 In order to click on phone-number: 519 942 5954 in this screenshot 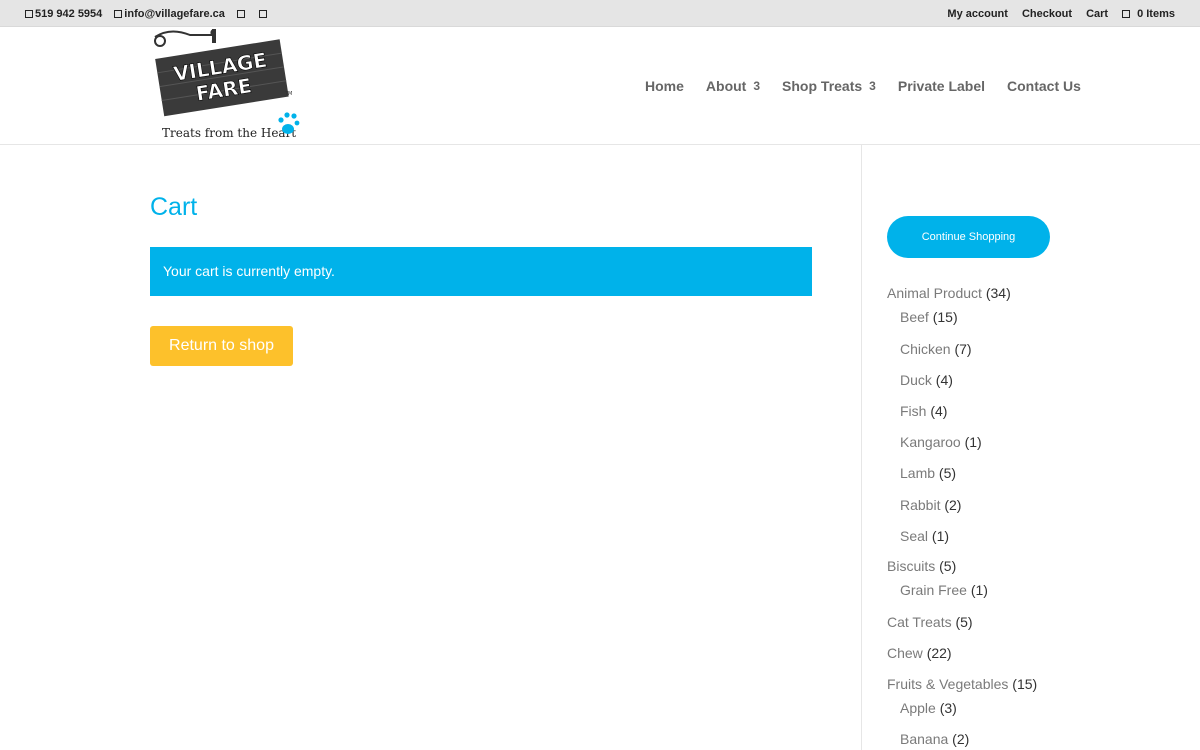, I will do `click(69, 14)`.